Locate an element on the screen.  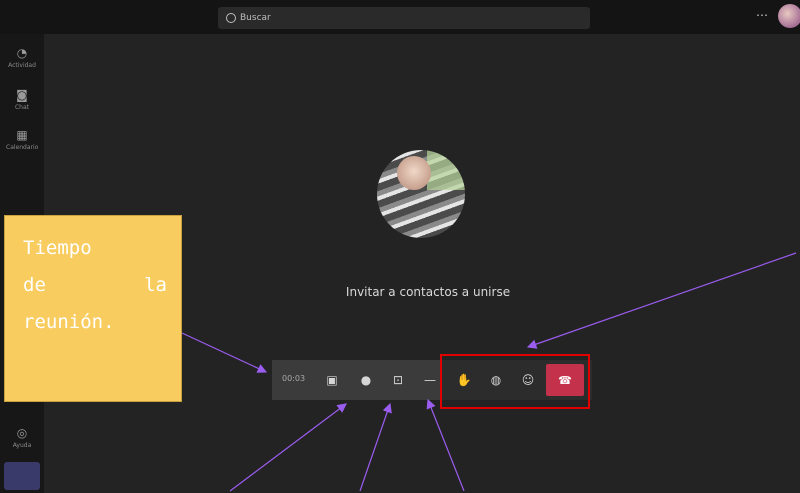
microphone-icon: ● is located at coordinates (366, 380).